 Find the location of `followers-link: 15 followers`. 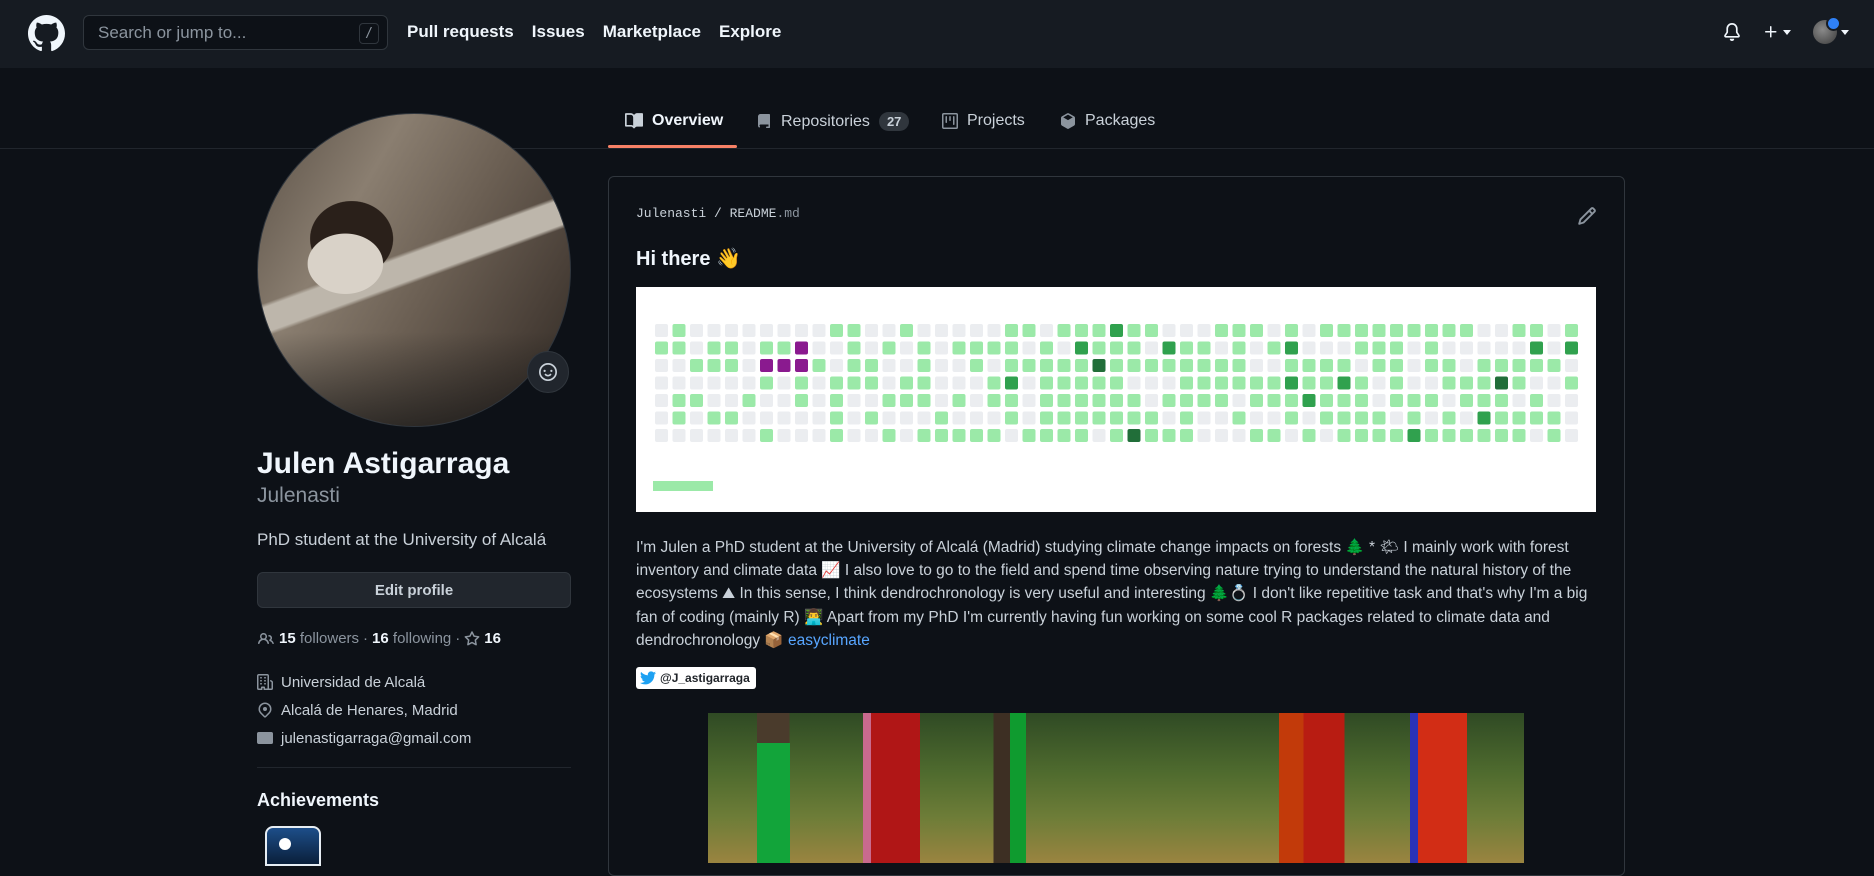

followers-link: 15 followers is located at coordinates (319, 638).